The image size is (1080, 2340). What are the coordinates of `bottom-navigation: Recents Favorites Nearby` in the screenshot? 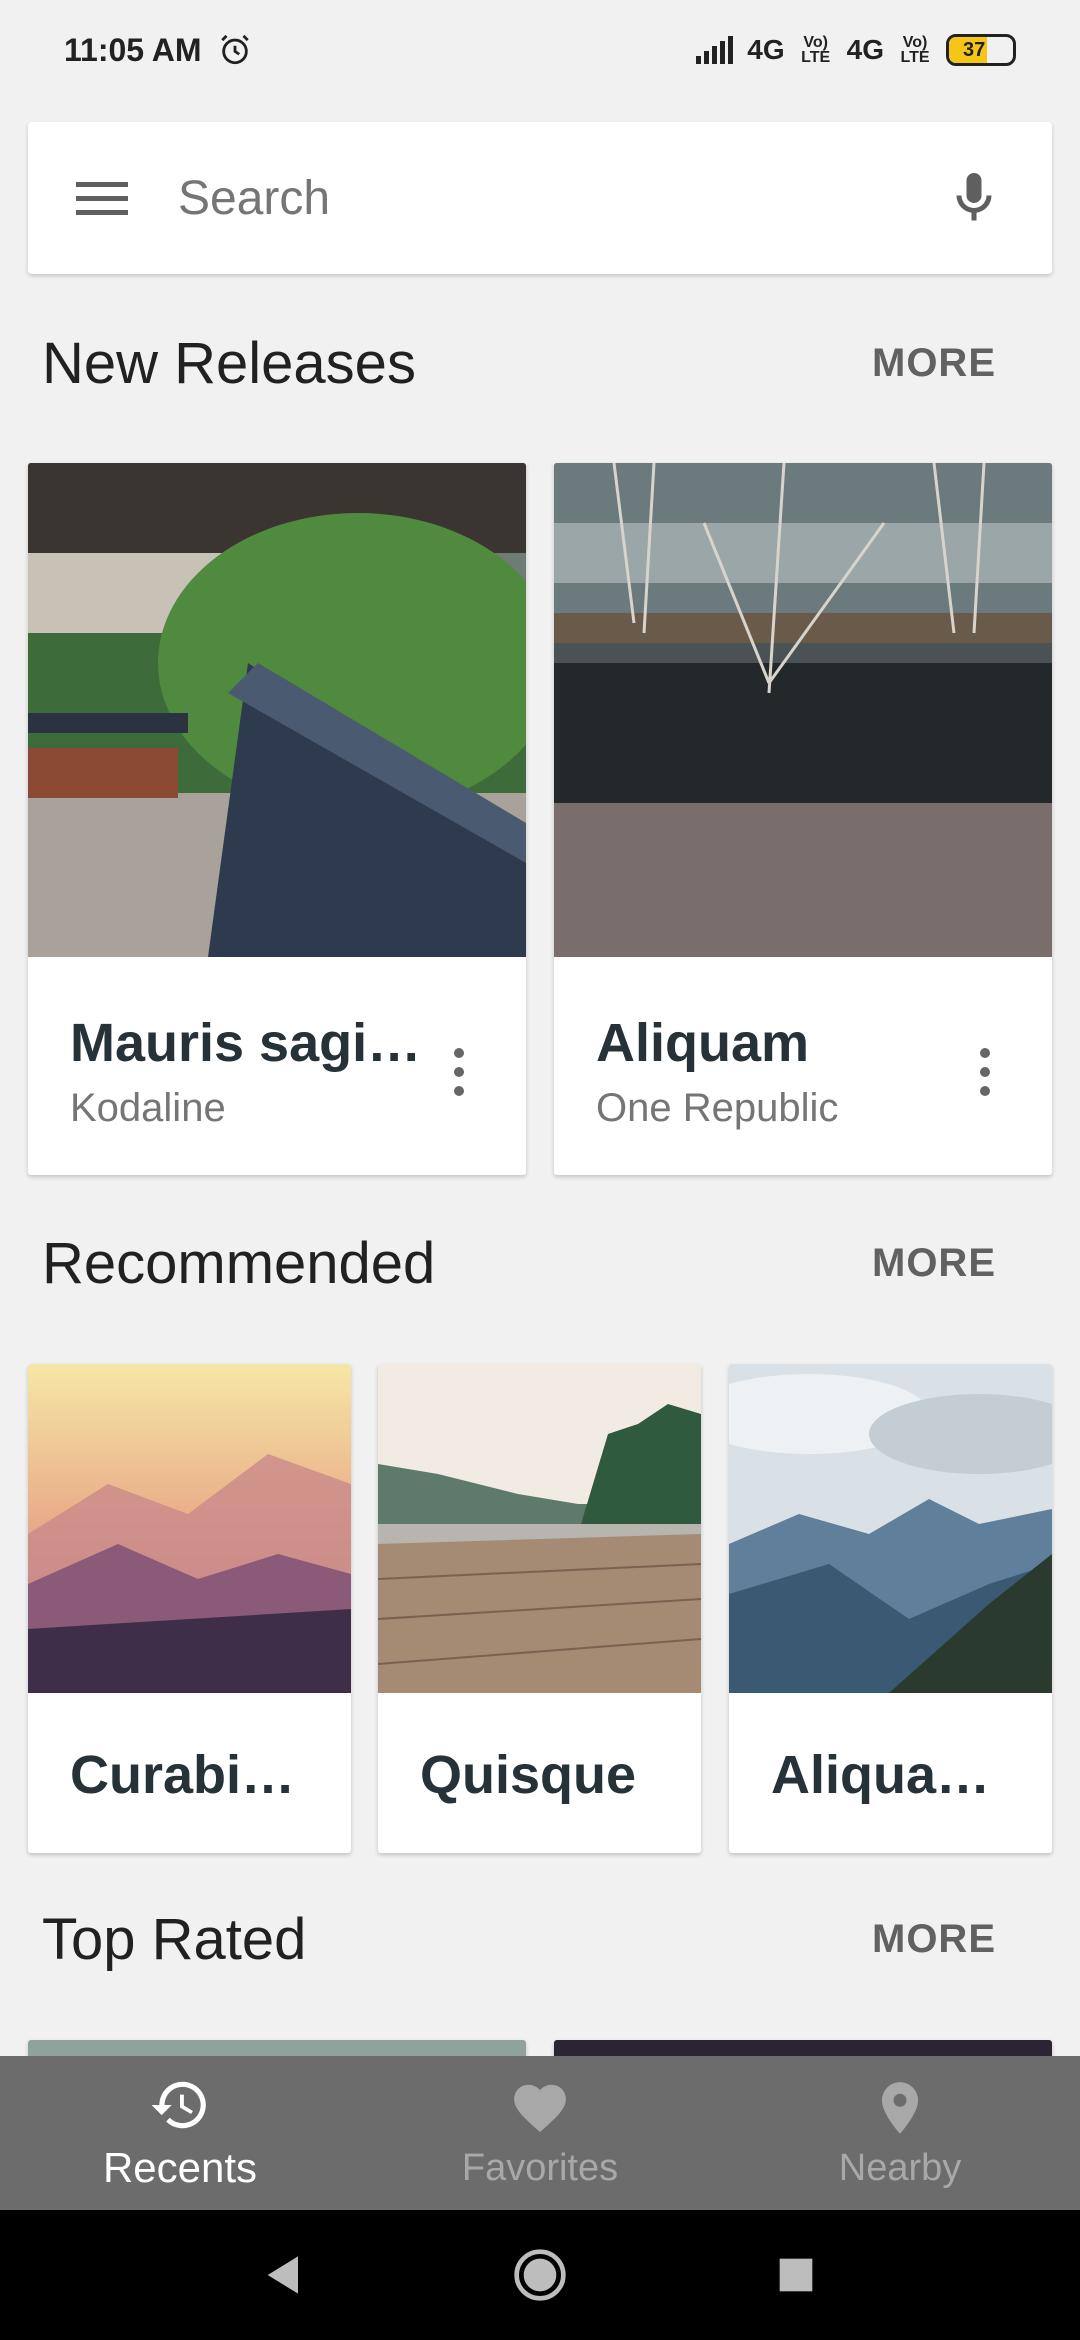 It's located at (540, 2133).